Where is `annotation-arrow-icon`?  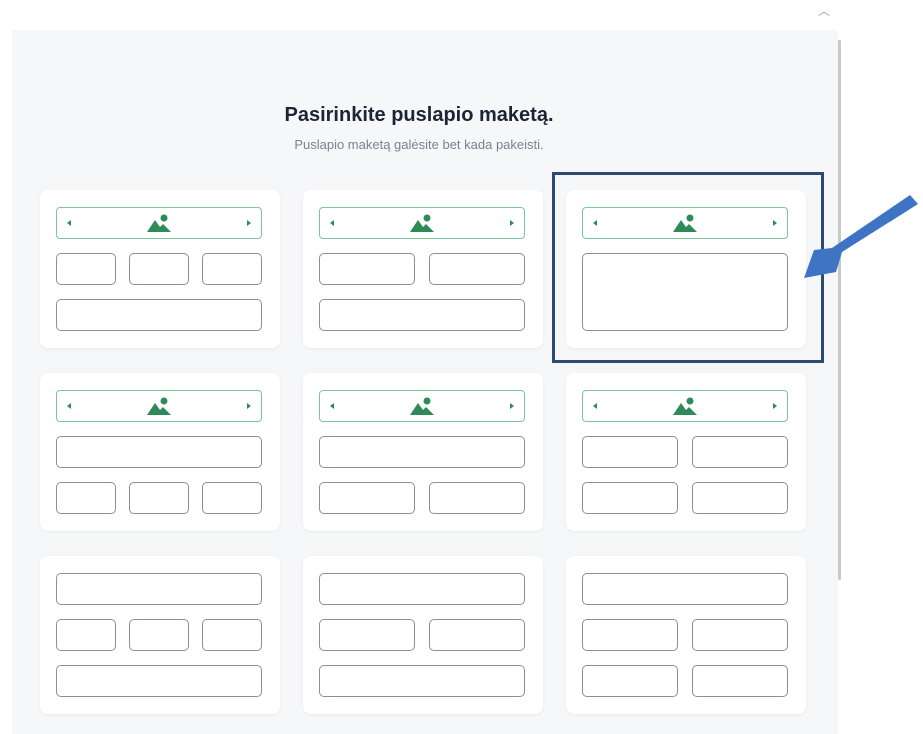 annotation-arrow-icon is located at coordinates (861, 236).